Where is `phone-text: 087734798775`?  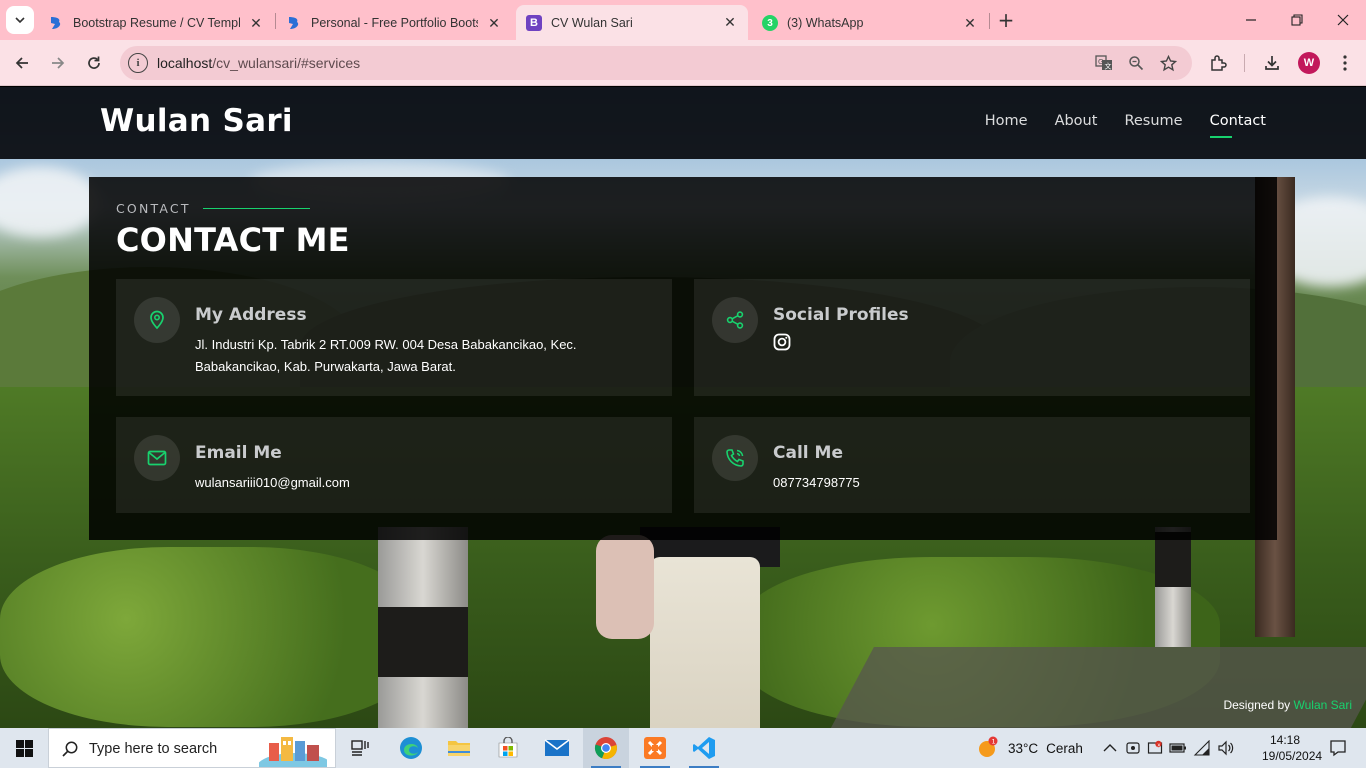 phone-text: 087734798775 is located at coordinates (983, 483).